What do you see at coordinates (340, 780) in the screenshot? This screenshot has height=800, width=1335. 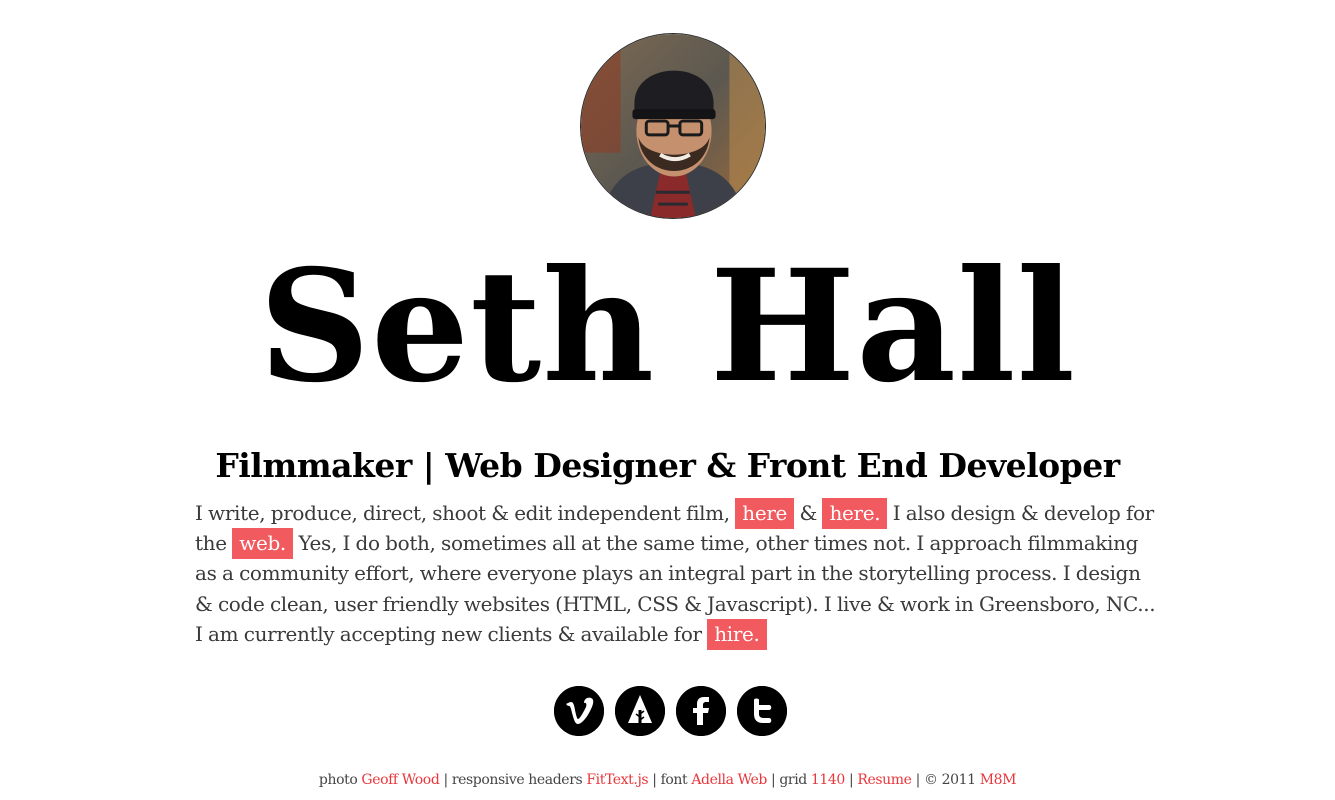 I see `footer-text: photo` at bounding box center [340, 780].